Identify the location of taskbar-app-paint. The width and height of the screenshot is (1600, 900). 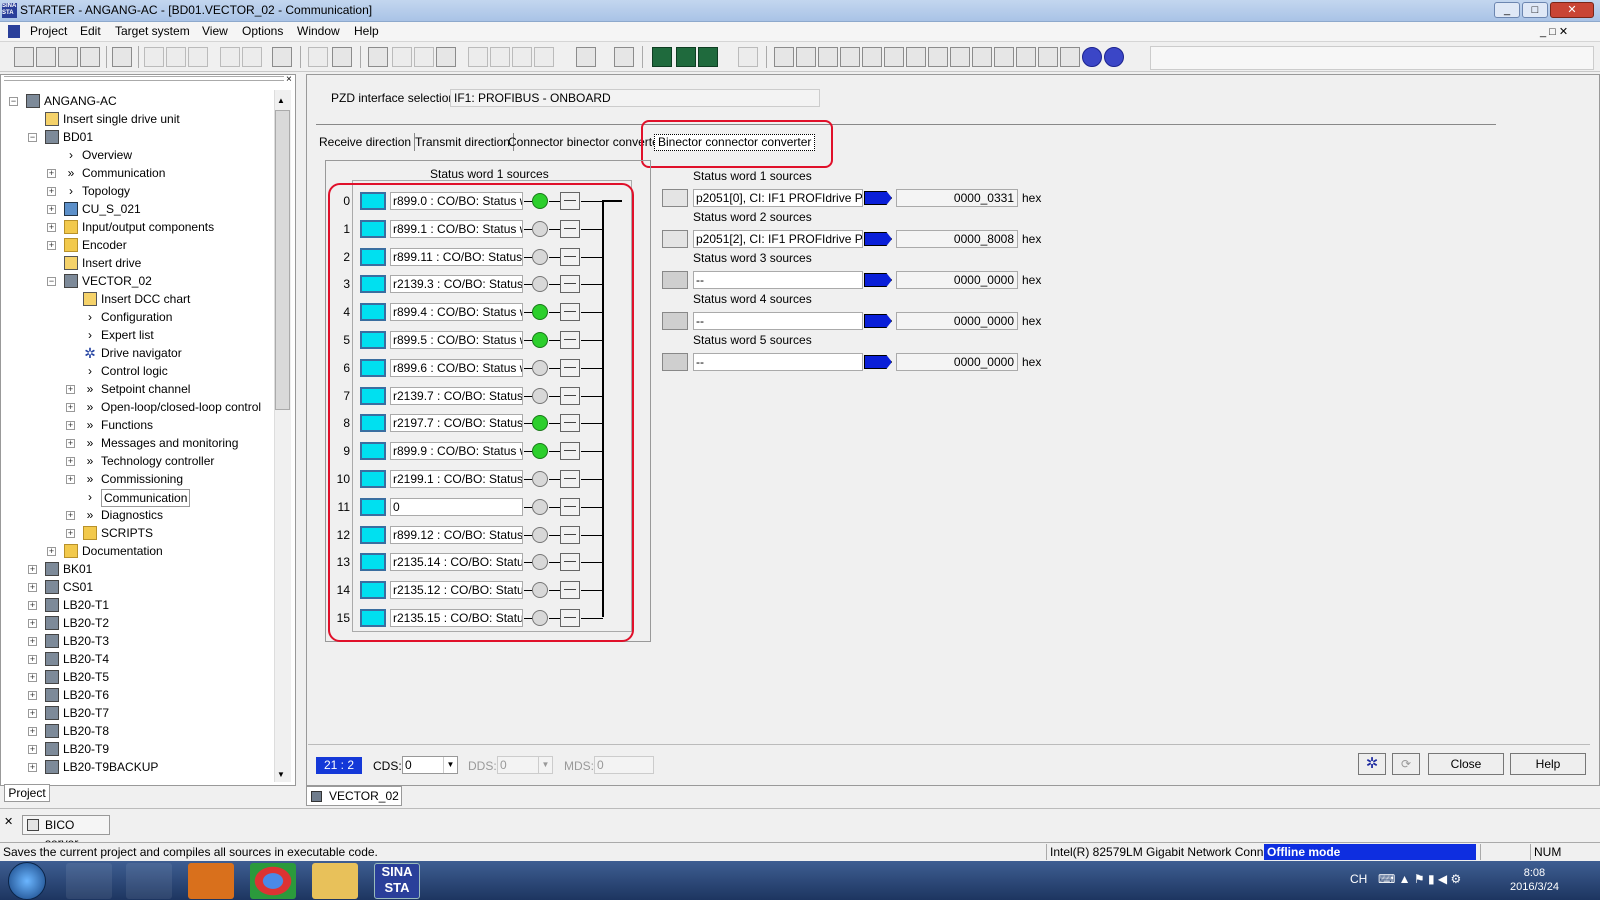
(89, 881).